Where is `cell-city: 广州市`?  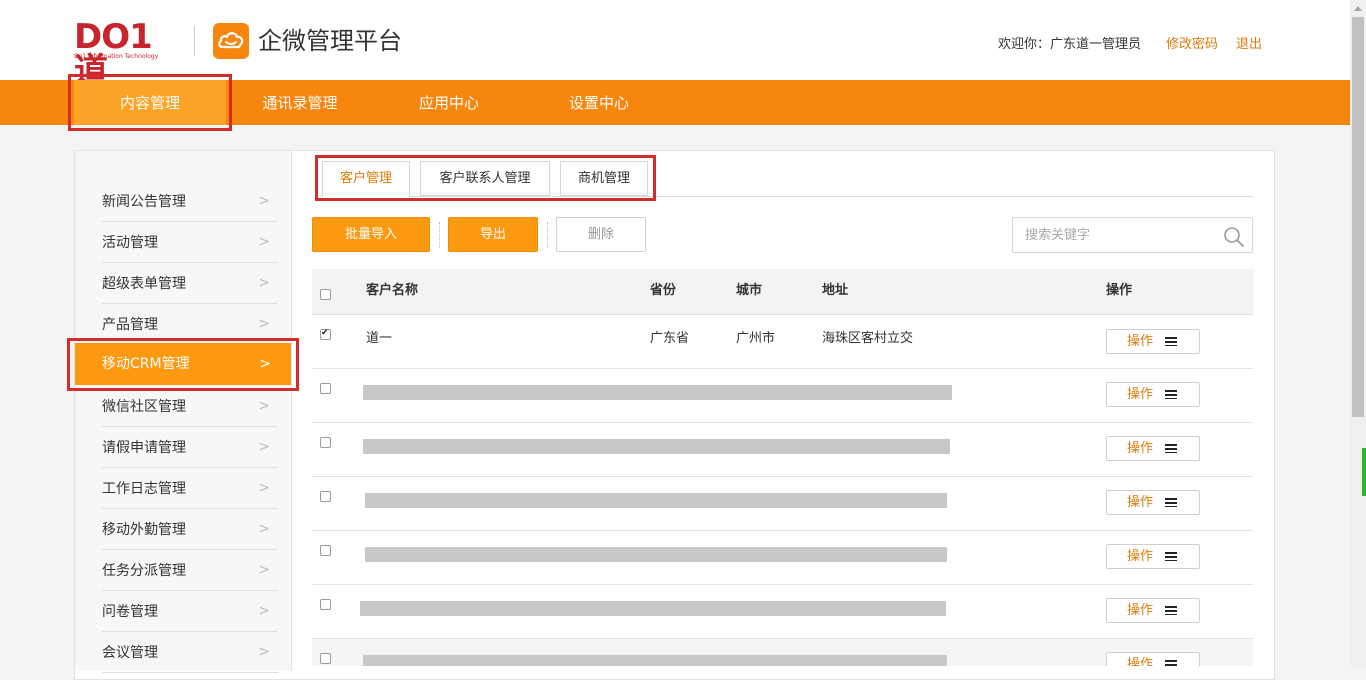
cell-city: 广州市 is located at coordinates (756, 338).